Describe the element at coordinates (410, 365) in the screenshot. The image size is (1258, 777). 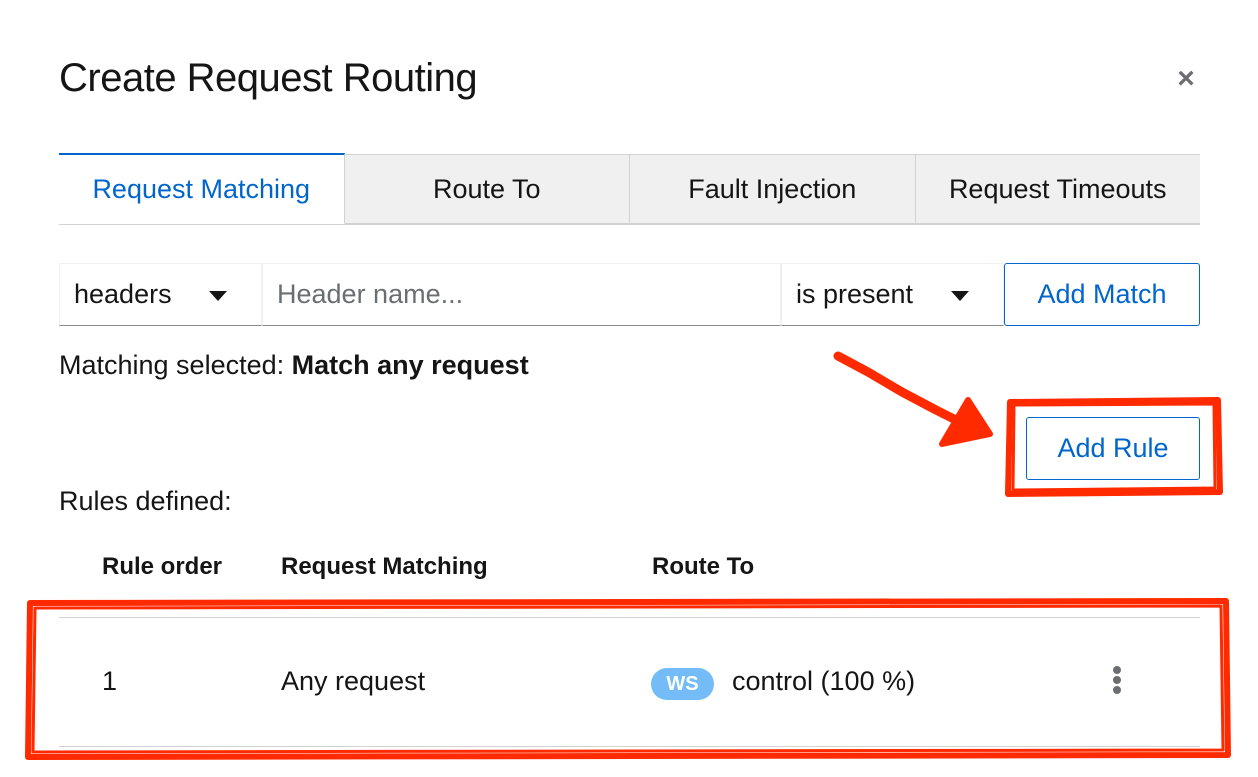
I see `matching-selected-value: Match any request` at that location.